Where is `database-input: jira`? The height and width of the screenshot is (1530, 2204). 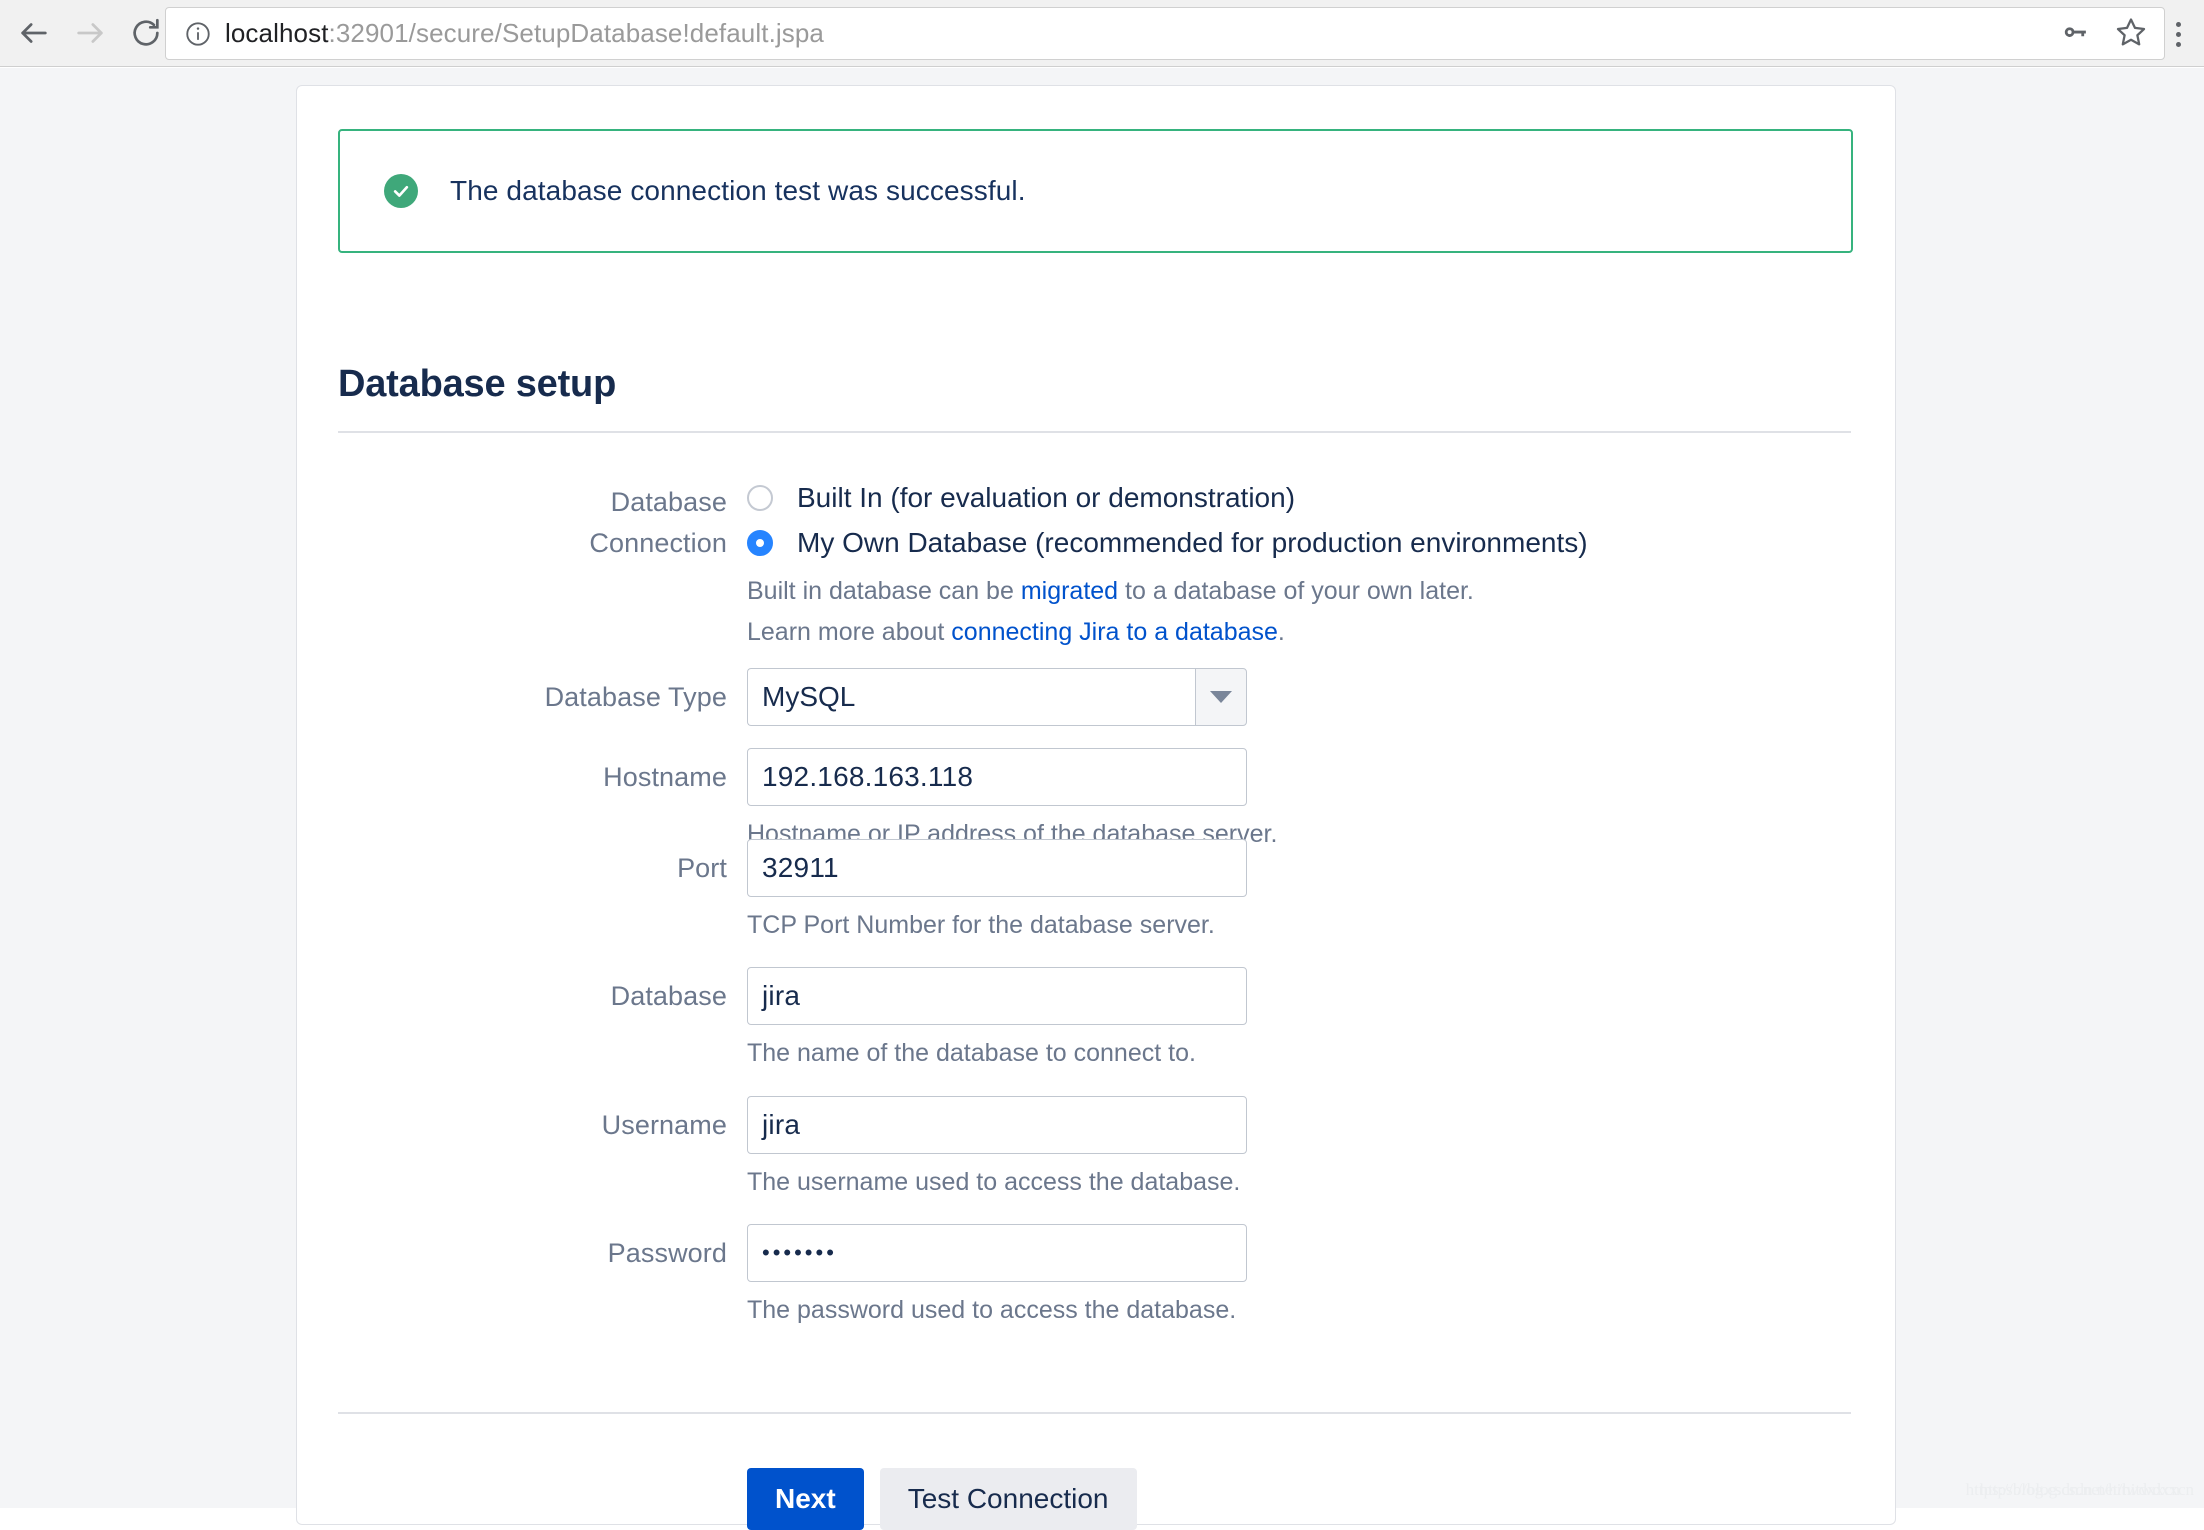
database-input: jira is located at coordinates (997, 996).